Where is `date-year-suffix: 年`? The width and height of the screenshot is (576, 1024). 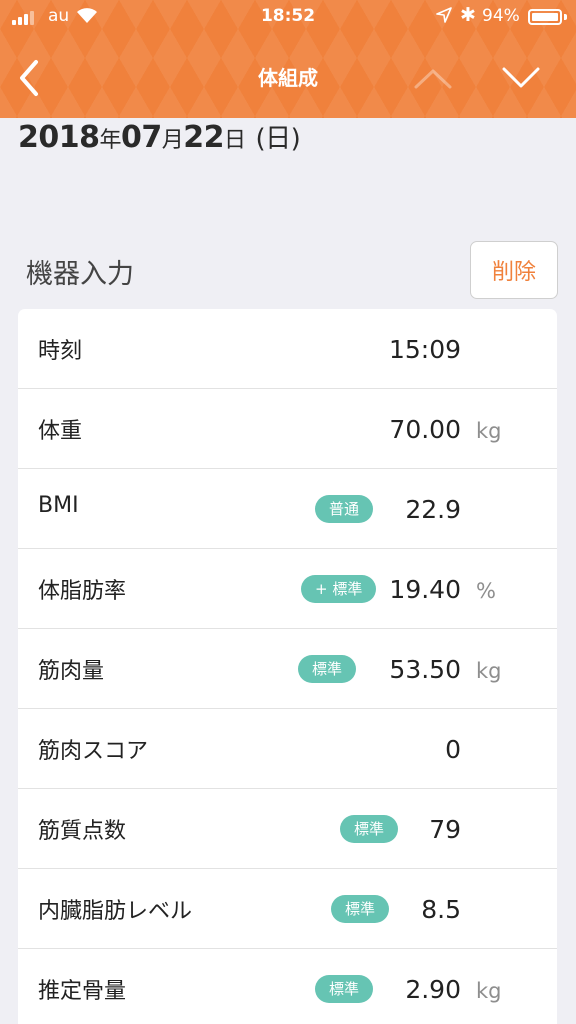
date-year-suffix: 年 is located at coordinates (110, 140).